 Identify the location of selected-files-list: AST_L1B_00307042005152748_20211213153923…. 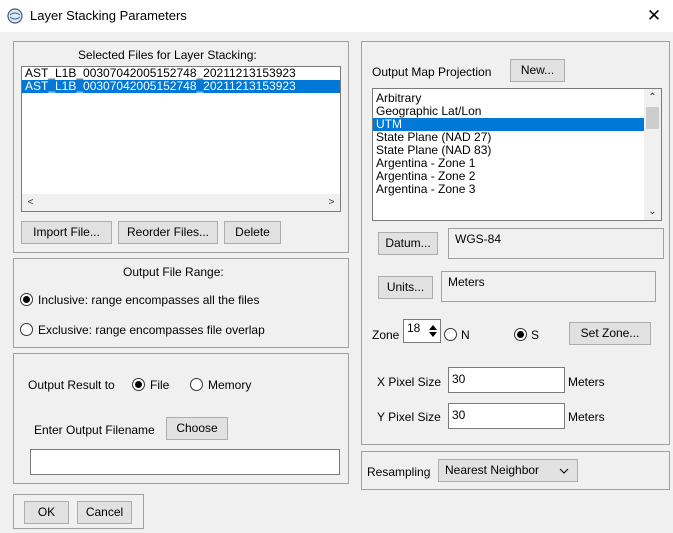
(181, 139).